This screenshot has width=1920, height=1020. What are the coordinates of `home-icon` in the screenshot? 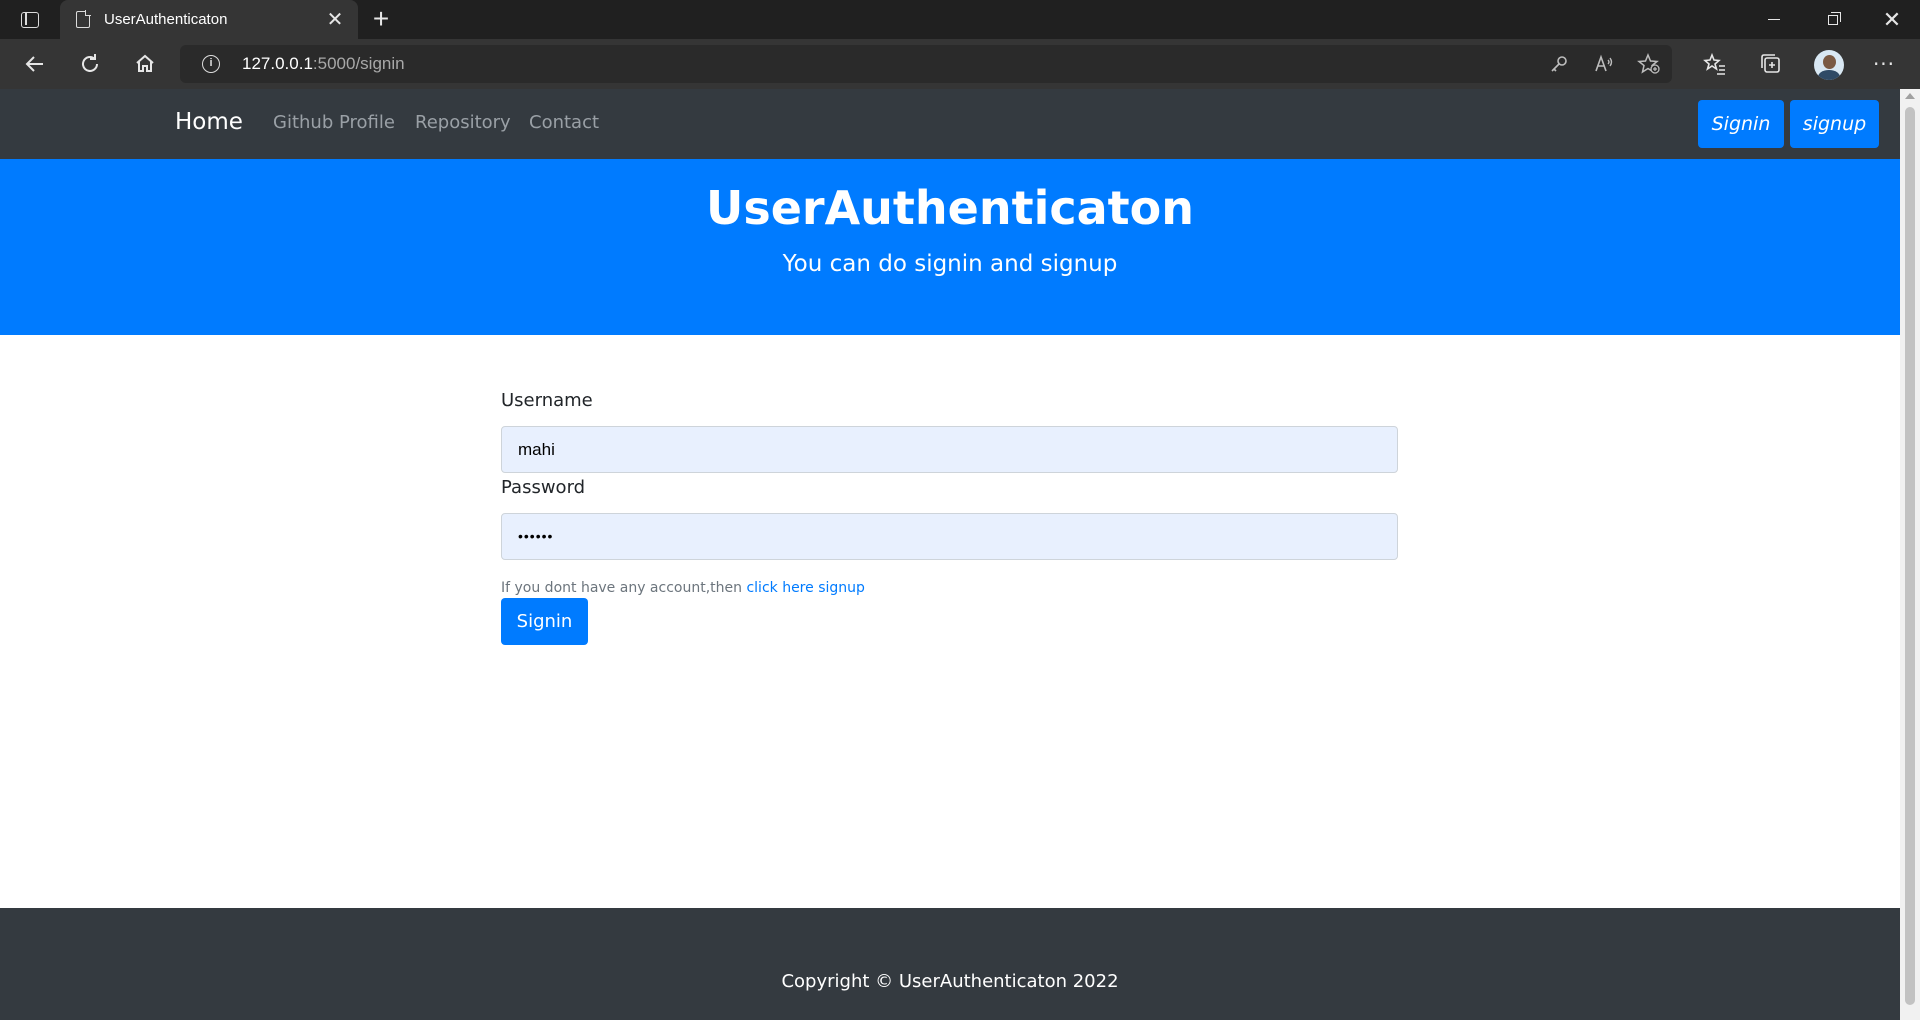 It's located at (145, 64).